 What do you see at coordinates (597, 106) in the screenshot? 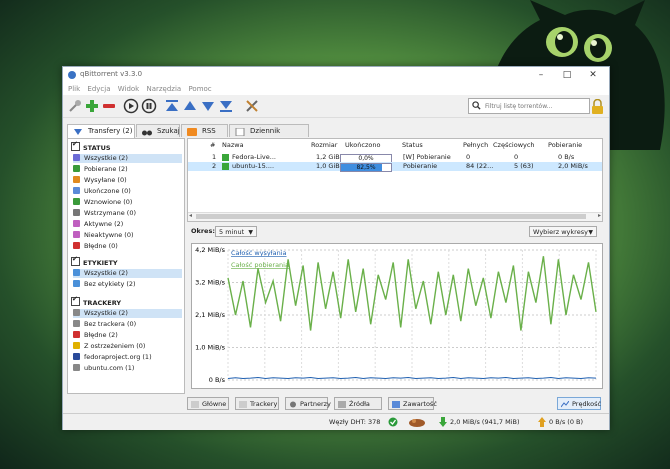
I see `lock-icon` at bounding box center [597, 106].